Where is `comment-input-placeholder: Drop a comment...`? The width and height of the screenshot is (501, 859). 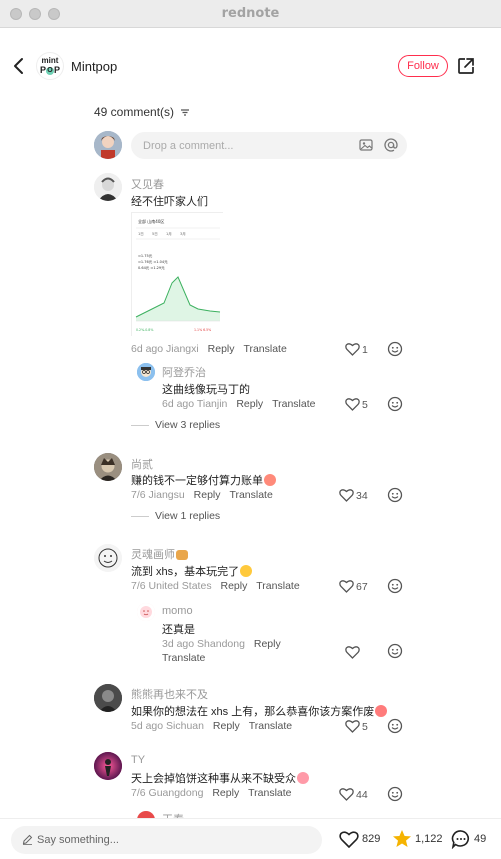
comment-input-placeholder: Drop a comment... is located at coordinates (188, 146).